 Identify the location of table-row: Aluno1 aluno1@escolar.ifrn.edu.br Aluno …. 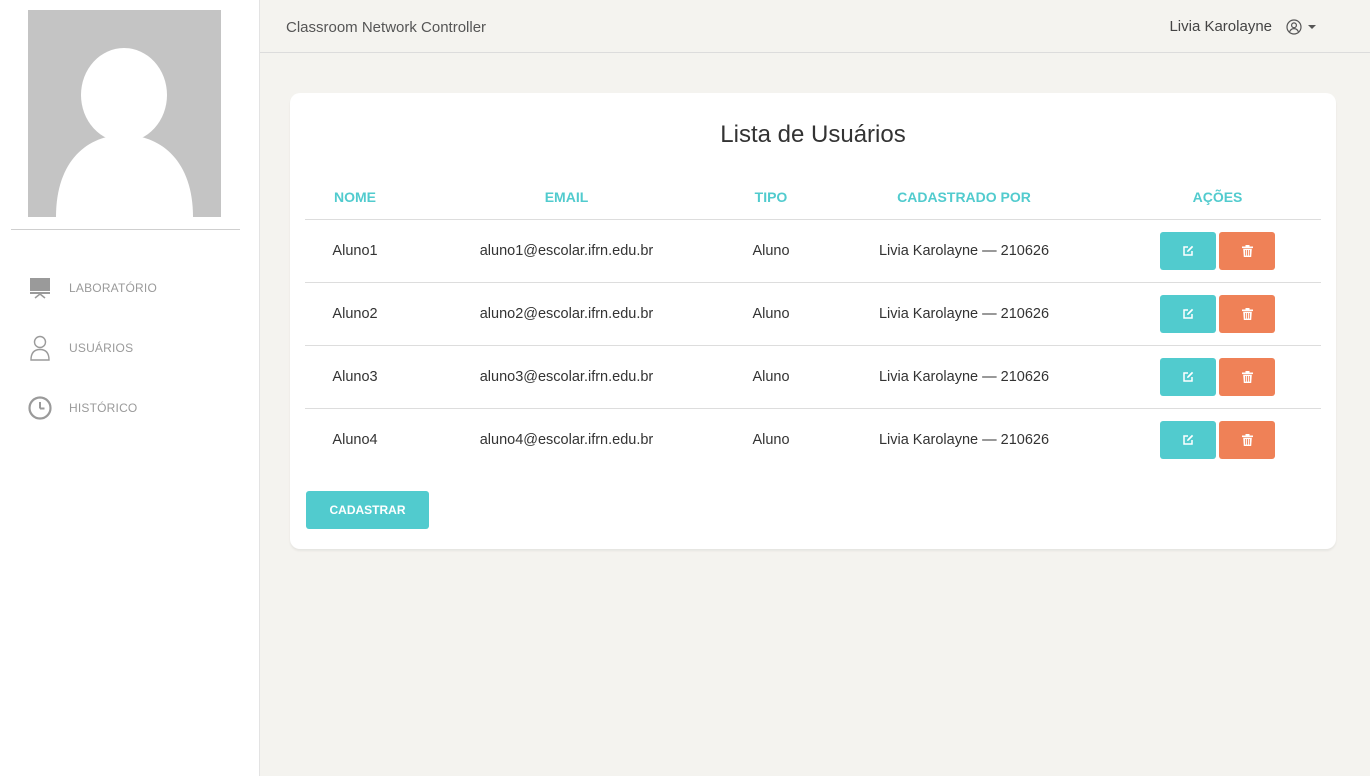
(813, 251).